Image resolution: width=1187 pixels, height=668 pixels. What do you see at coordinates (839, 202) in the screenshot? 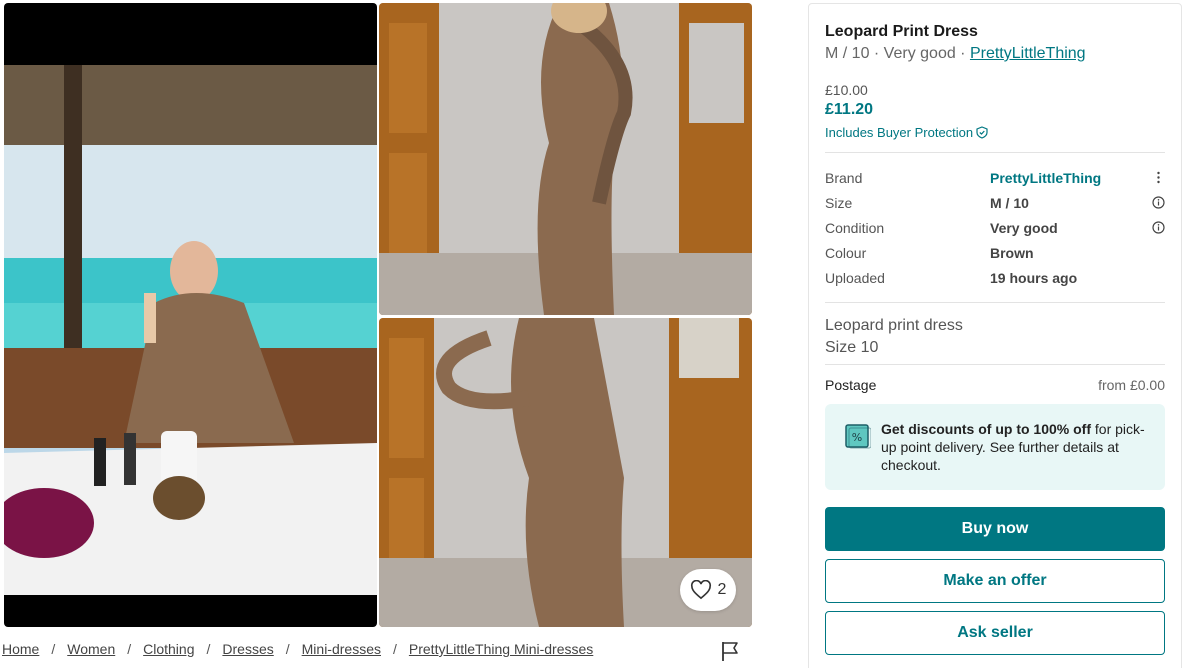
I see `detail-label: Size` at bounding box center [839, 202].